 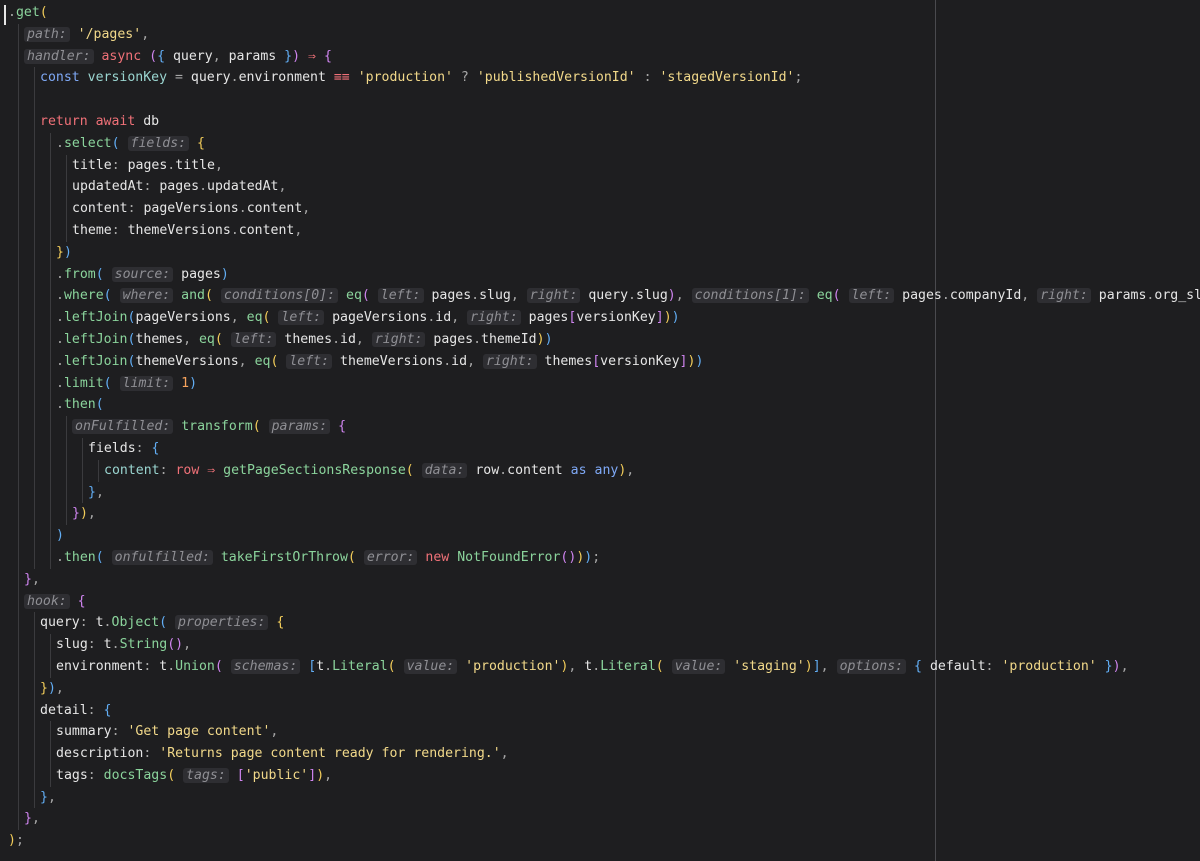 I want to click on line-tokens: hook: {, so click(x=55, y=602).